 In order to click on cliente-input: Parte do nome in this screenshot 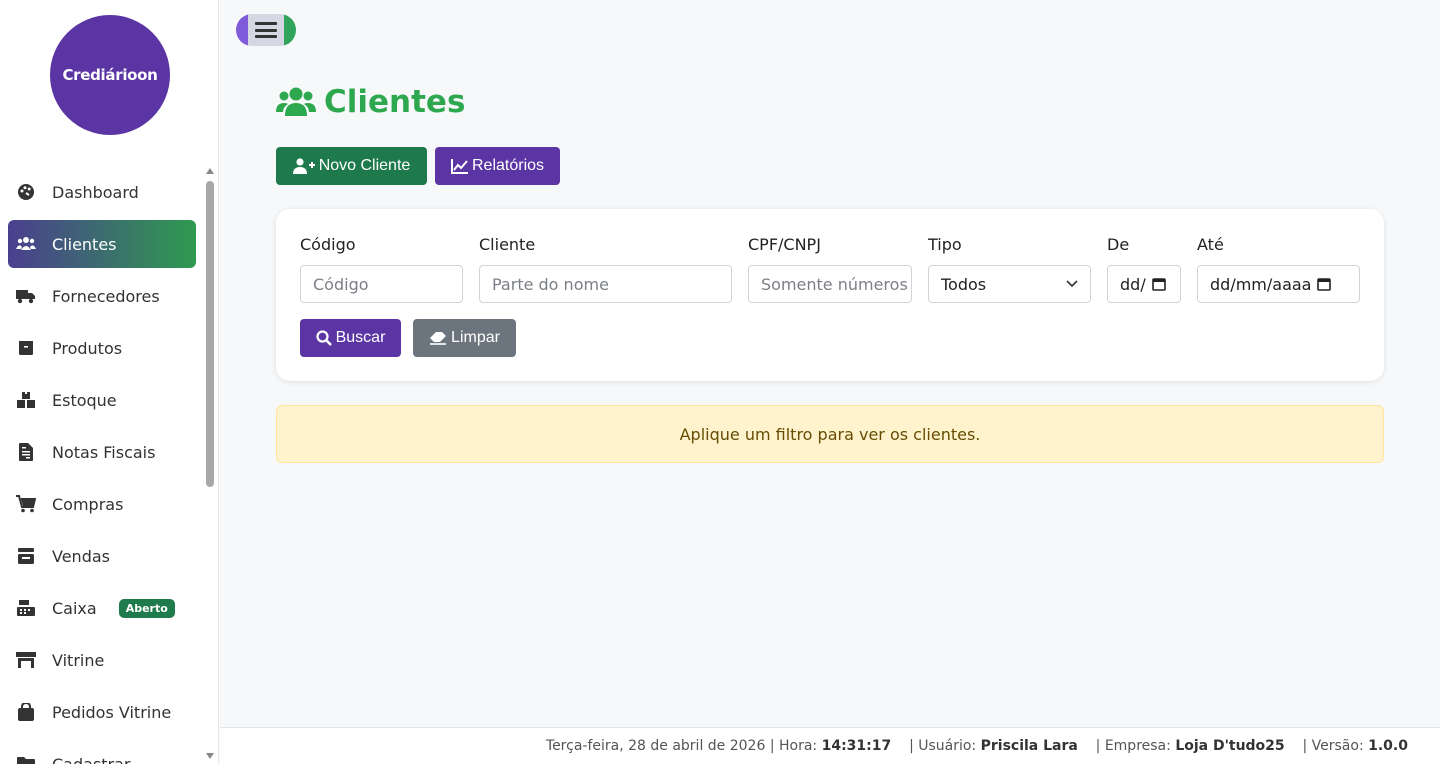, I will do `click(605, 284)`.